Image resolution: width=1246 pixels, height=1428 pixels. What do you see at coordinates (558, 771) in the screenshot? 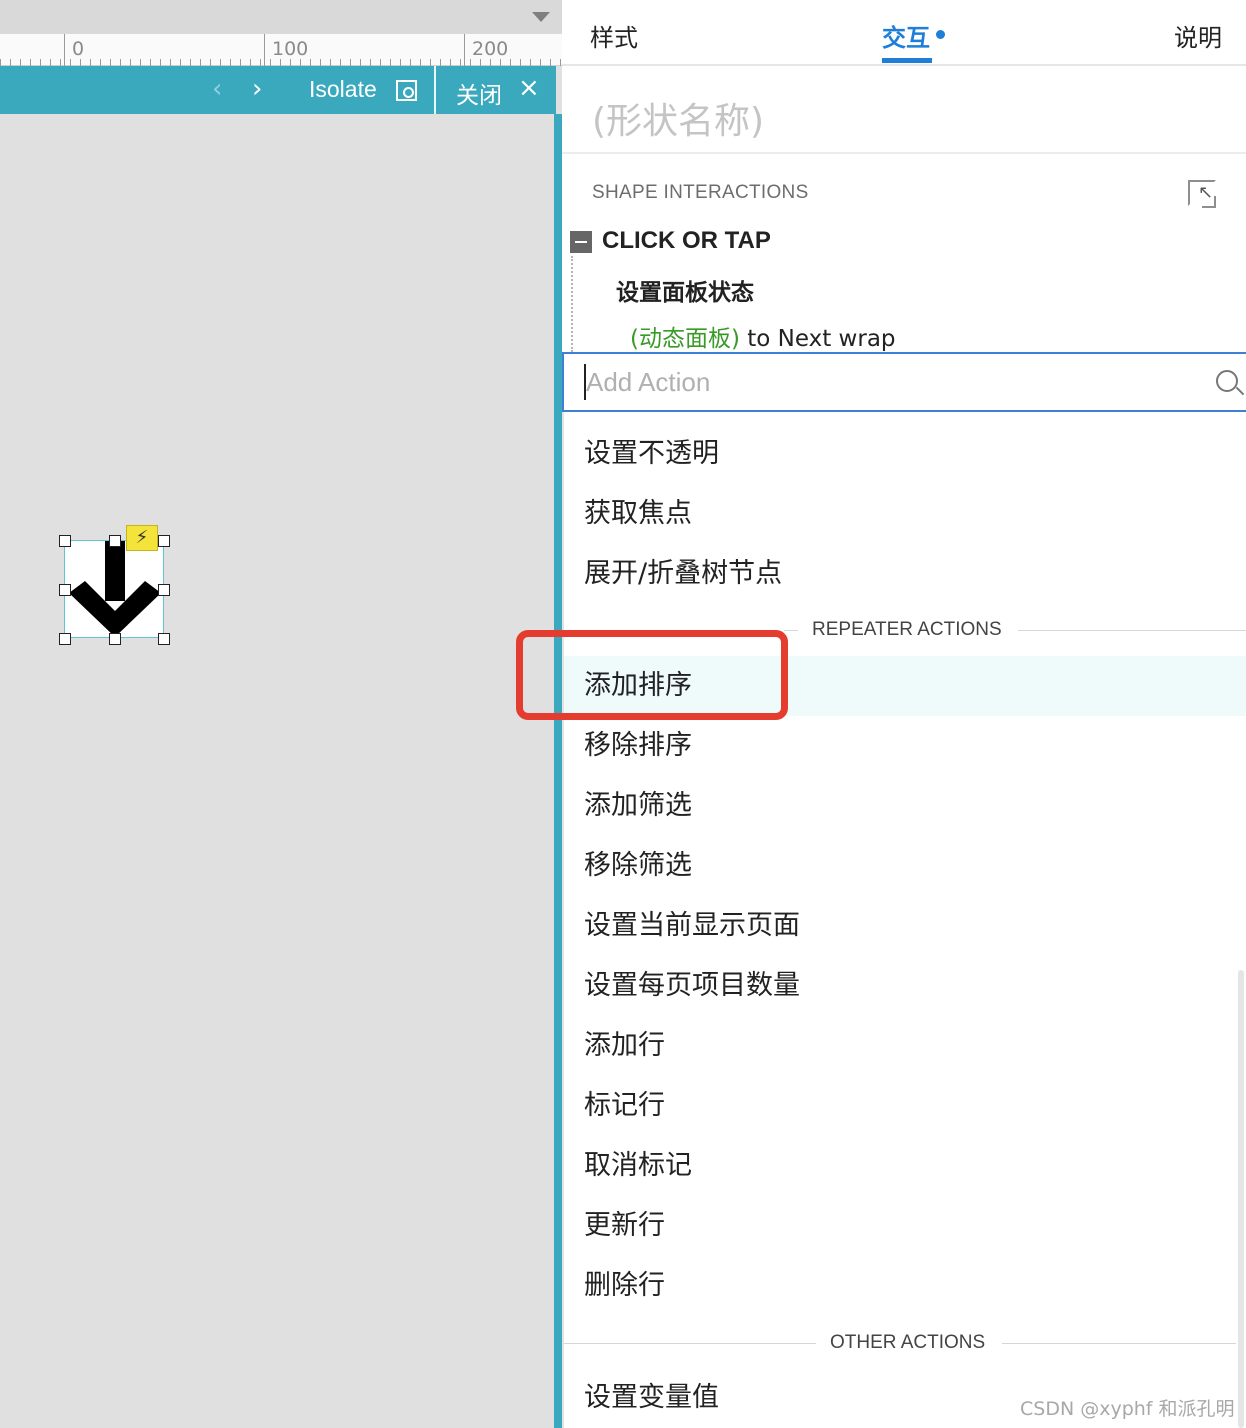
I see `panel-divider` at bounding box center [558, 771].